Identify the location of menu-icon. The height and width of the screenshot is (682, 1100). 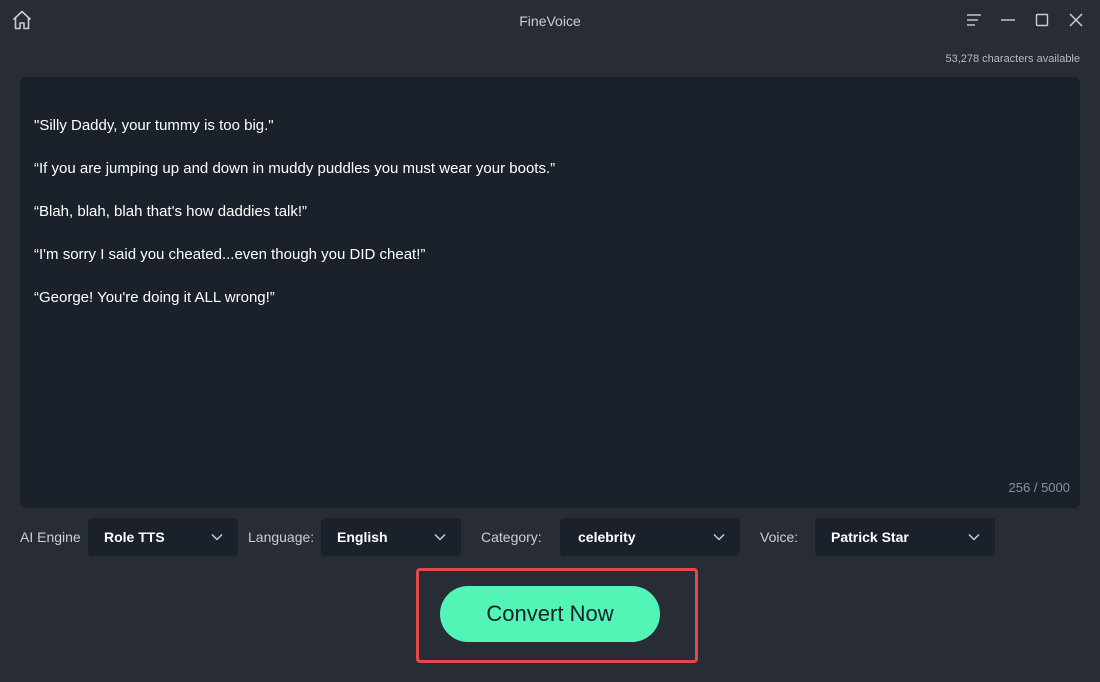
(974, 22).